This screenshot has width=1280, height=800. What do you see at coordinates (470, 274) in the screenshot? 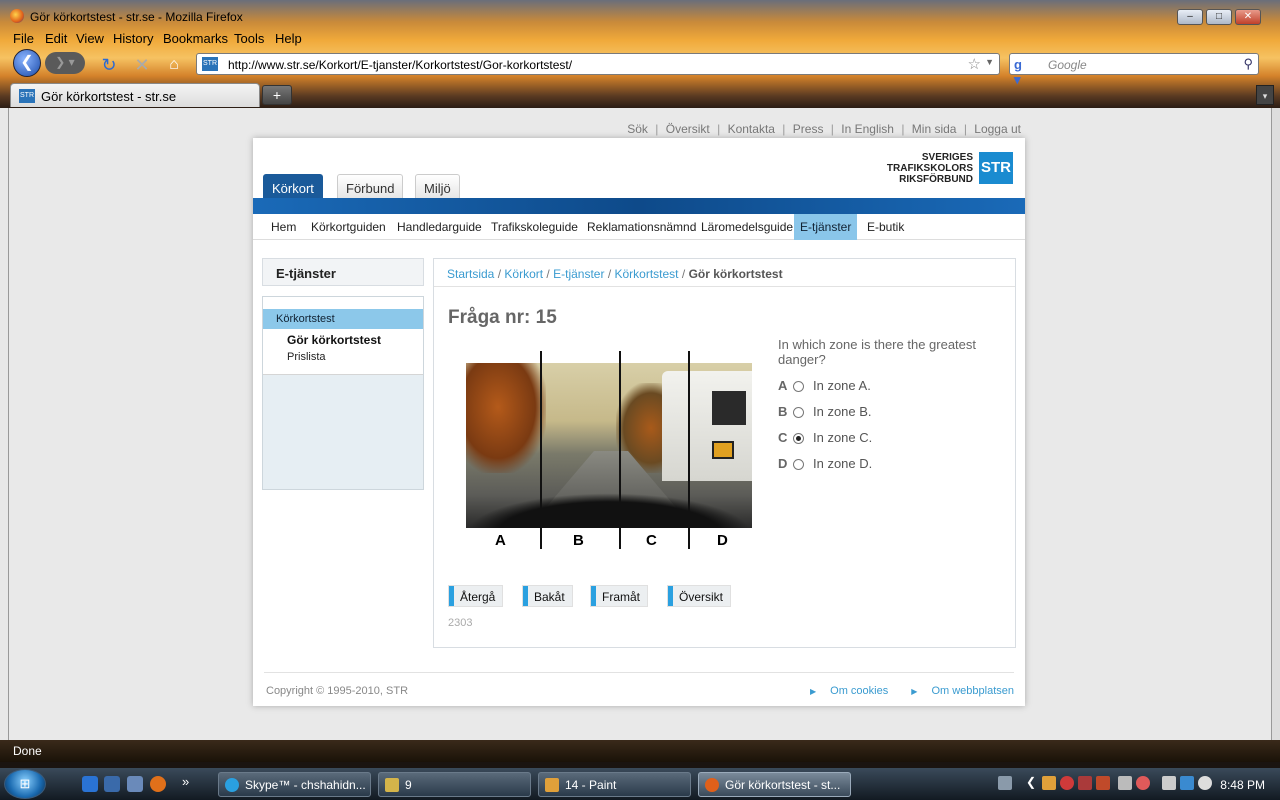
I see `crumb-startsida: Startsida` at bounding box center [470, 274].